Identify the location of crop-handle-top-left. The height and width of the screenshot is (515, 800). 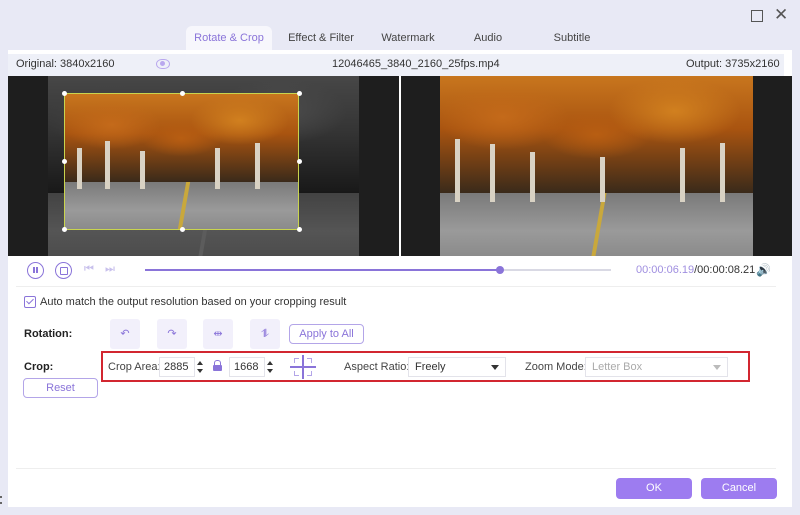
(64, 93).